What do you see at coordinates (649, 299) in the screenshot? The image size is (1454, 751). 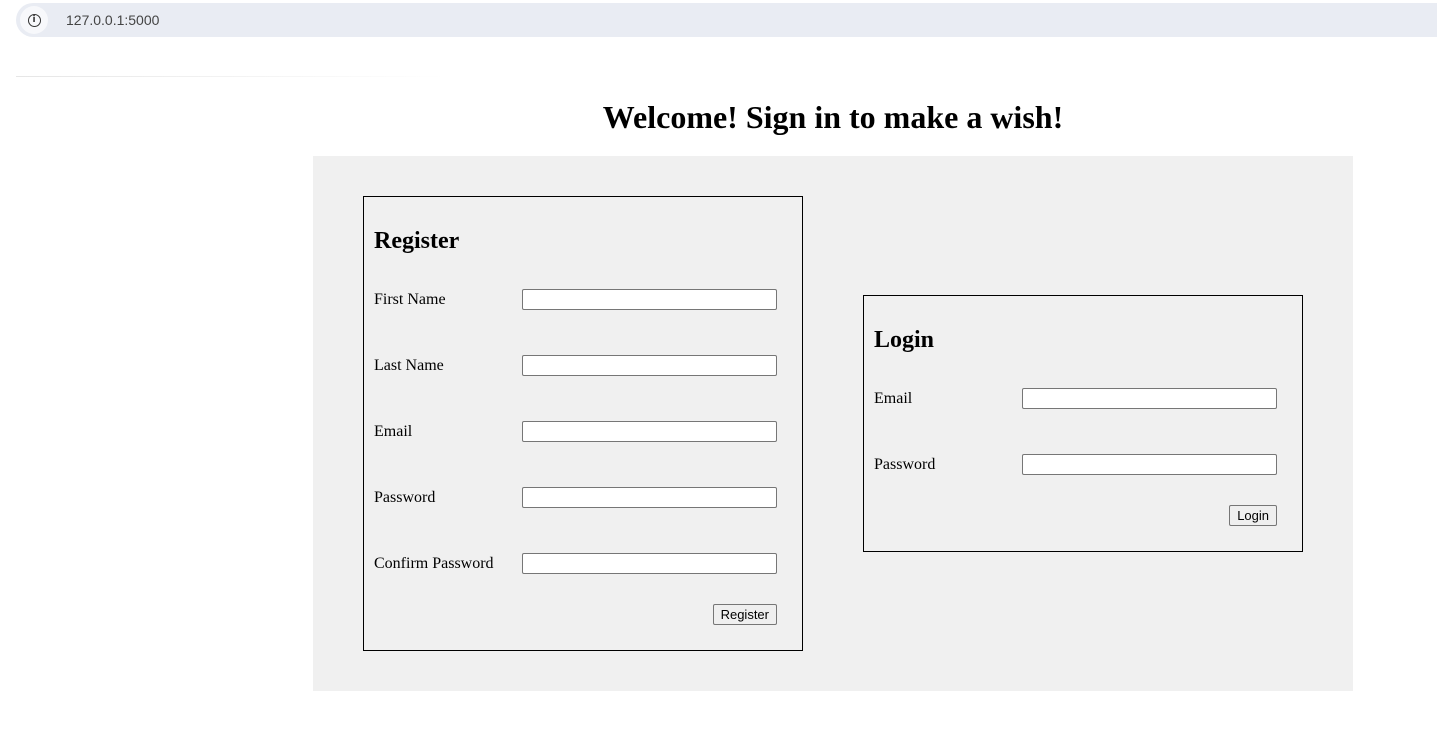 I see `first-name-input` at bounding box center [649, 299].